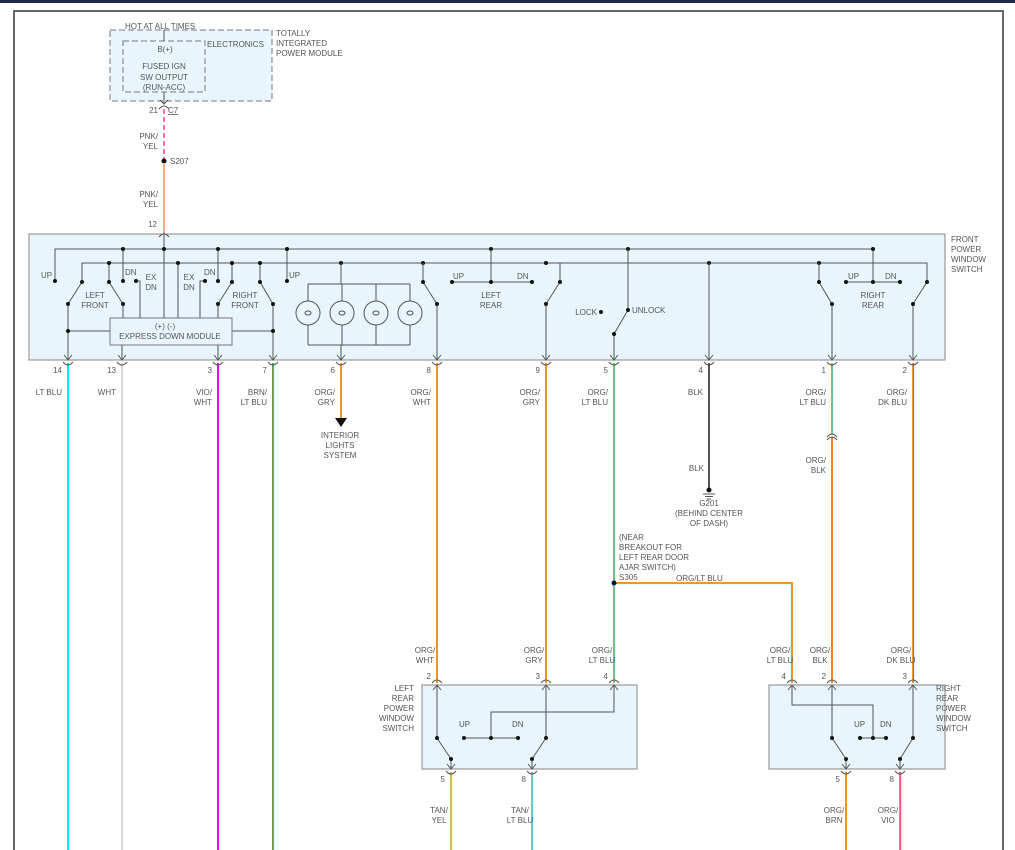 Image resolution: width=1015 pixels, height=850 pixels. I want to click on pin-3: 3 VIO/WHT, so click(209, 602).